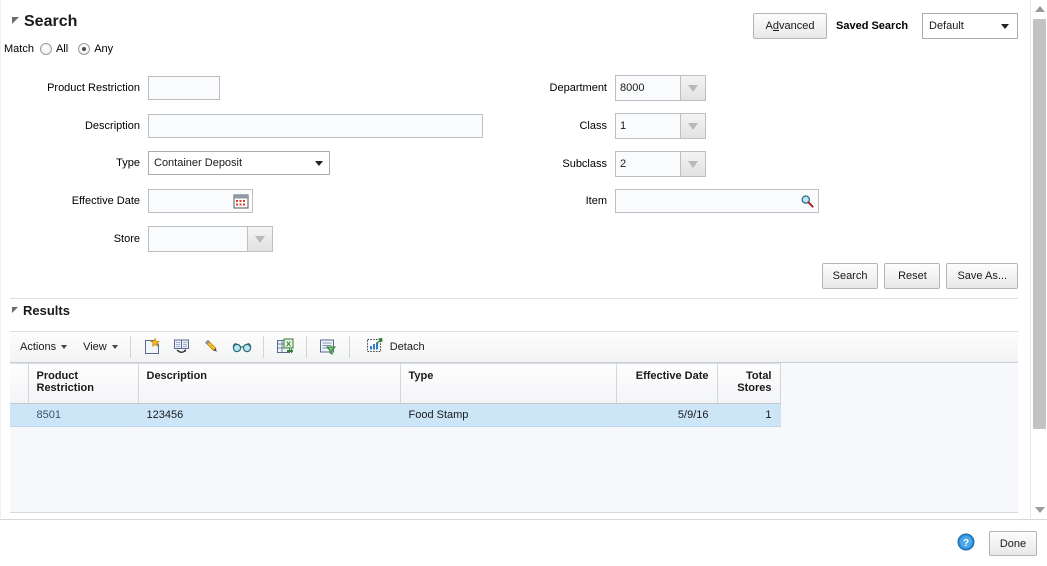  I want to click on column-header-effective-date: Effective Date, so click(667, 383).